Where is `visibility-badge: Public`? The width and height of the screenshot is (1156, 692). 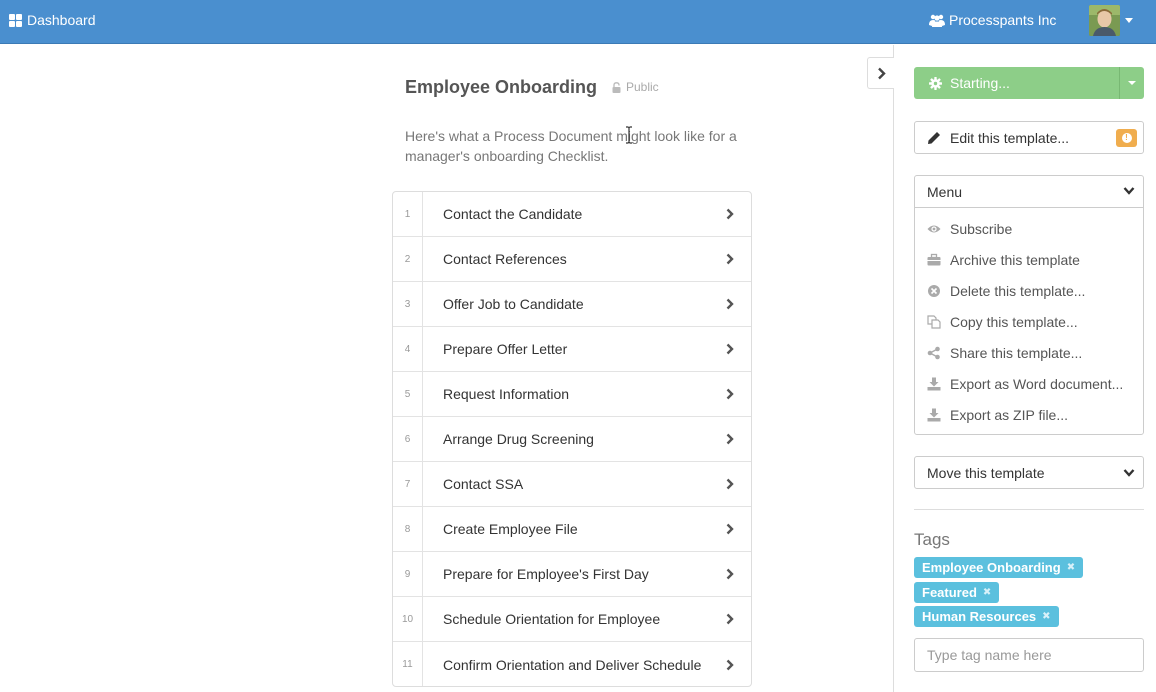 visibility-badge: Public is located at coordinates (635, 87).